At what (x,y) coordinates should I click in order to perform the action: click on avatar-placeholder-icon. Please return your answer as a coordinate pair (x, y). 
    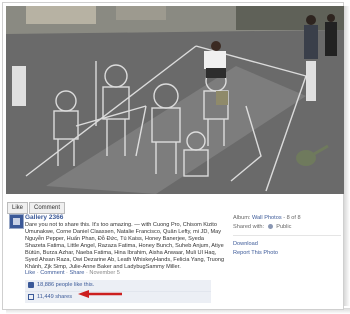
    Looking at the image, I should click on (16, 221).